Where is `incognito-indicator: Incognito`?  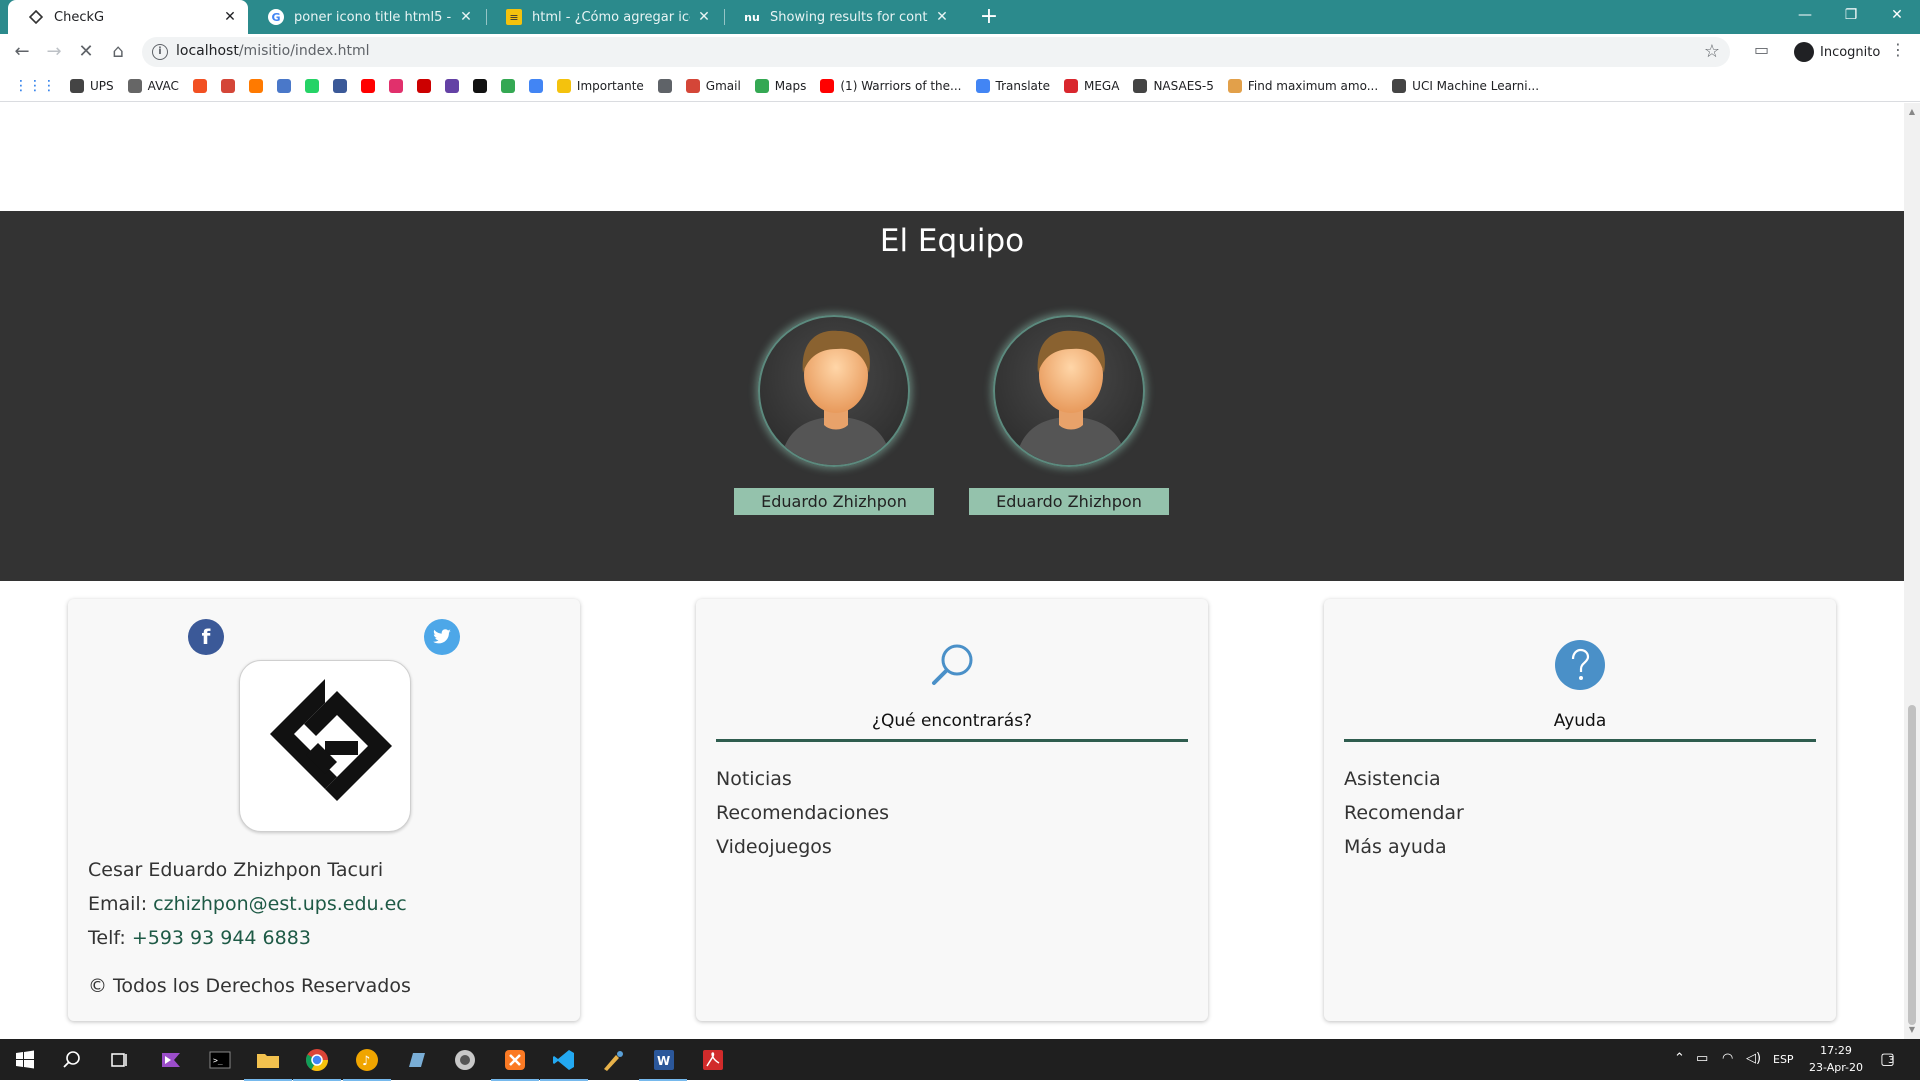 incognito-indicator: Incognito is located at coordinates (1837, 52).